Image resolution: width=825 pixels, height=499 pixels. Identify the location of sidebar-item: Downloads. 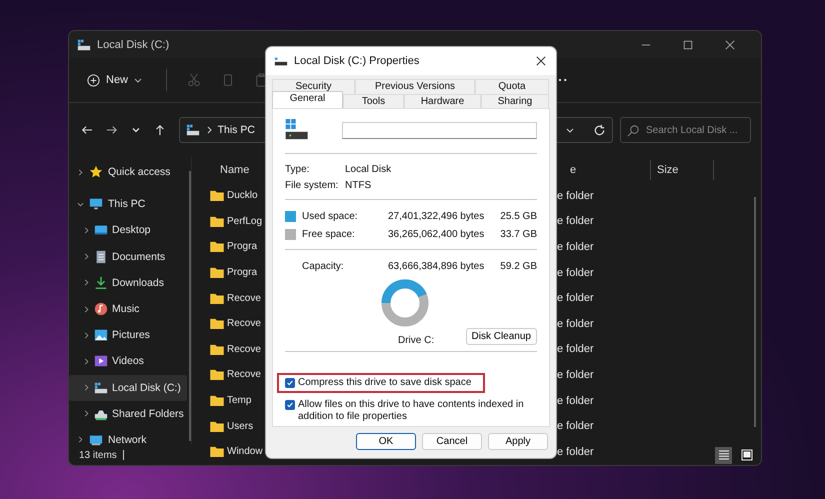
(128, 283).